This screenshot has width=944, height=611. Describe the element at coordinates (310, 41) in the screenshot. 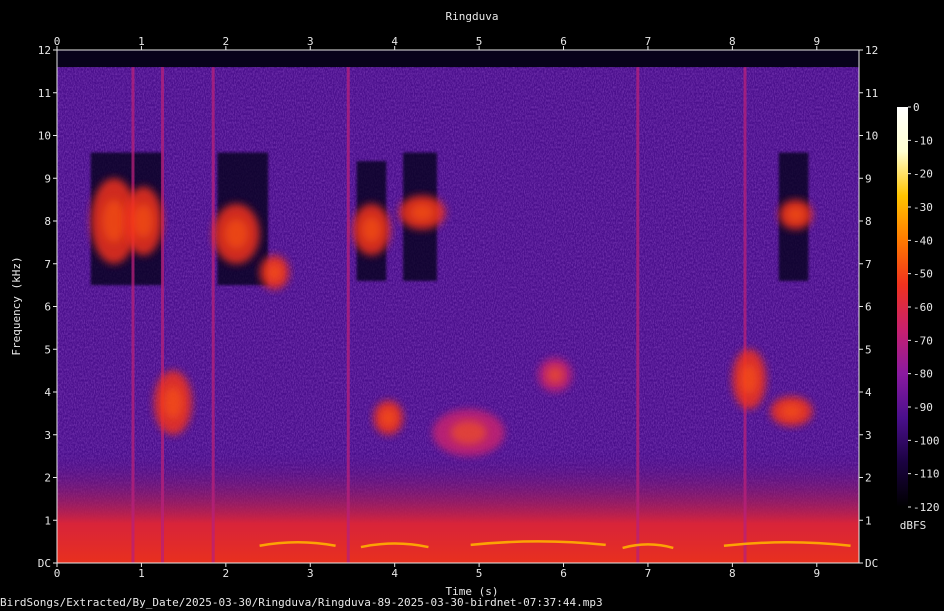

I see `x-tick-label-top: 3` at that location.